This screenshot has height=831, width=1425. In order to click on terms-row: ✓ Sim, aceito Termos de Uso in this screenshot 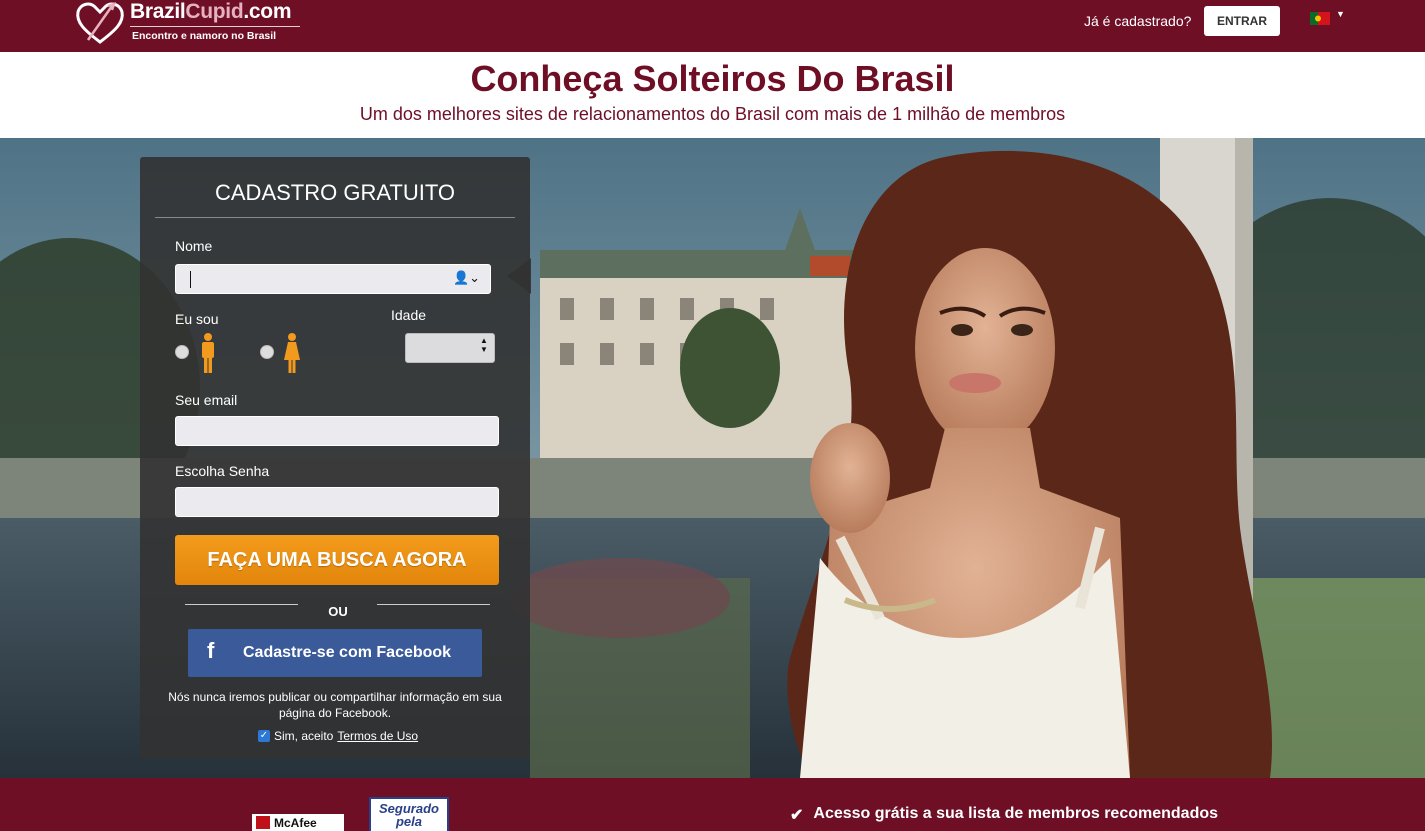, I will do `click(338, 736)`.